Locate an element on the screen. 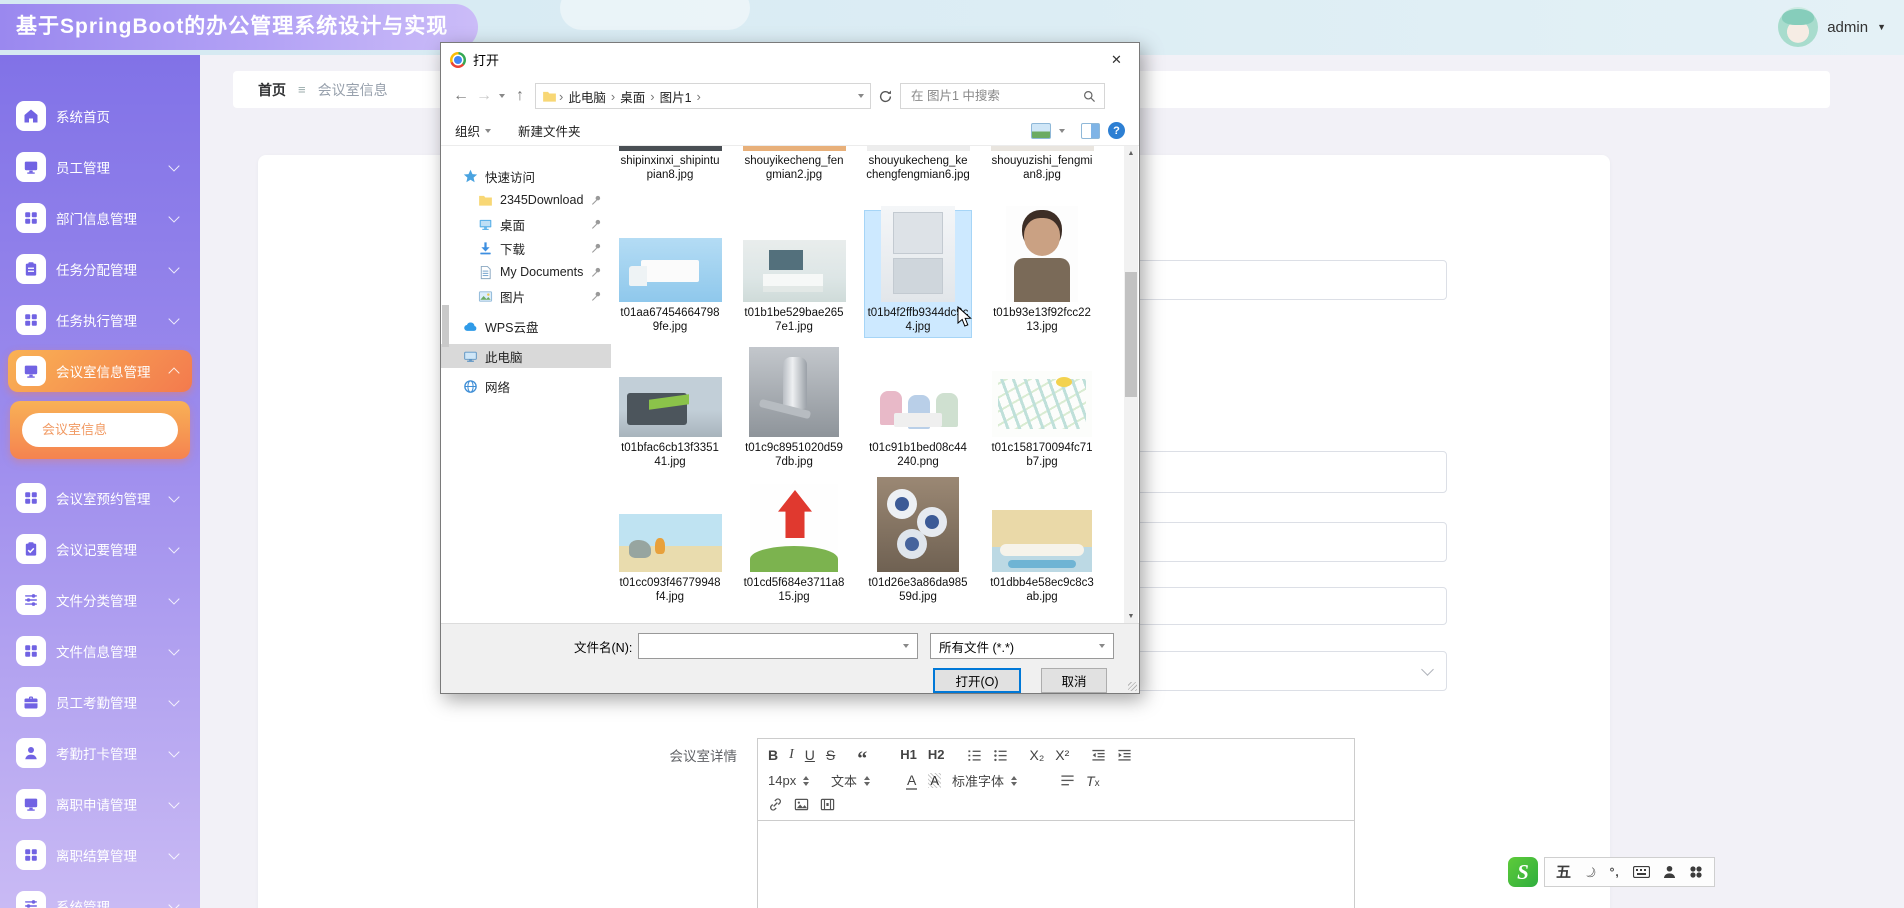 This screenshot has height=908, width=1904. file-item: t01b93e13f92fcc2213.jpg is located at coordinates (1042, 272).